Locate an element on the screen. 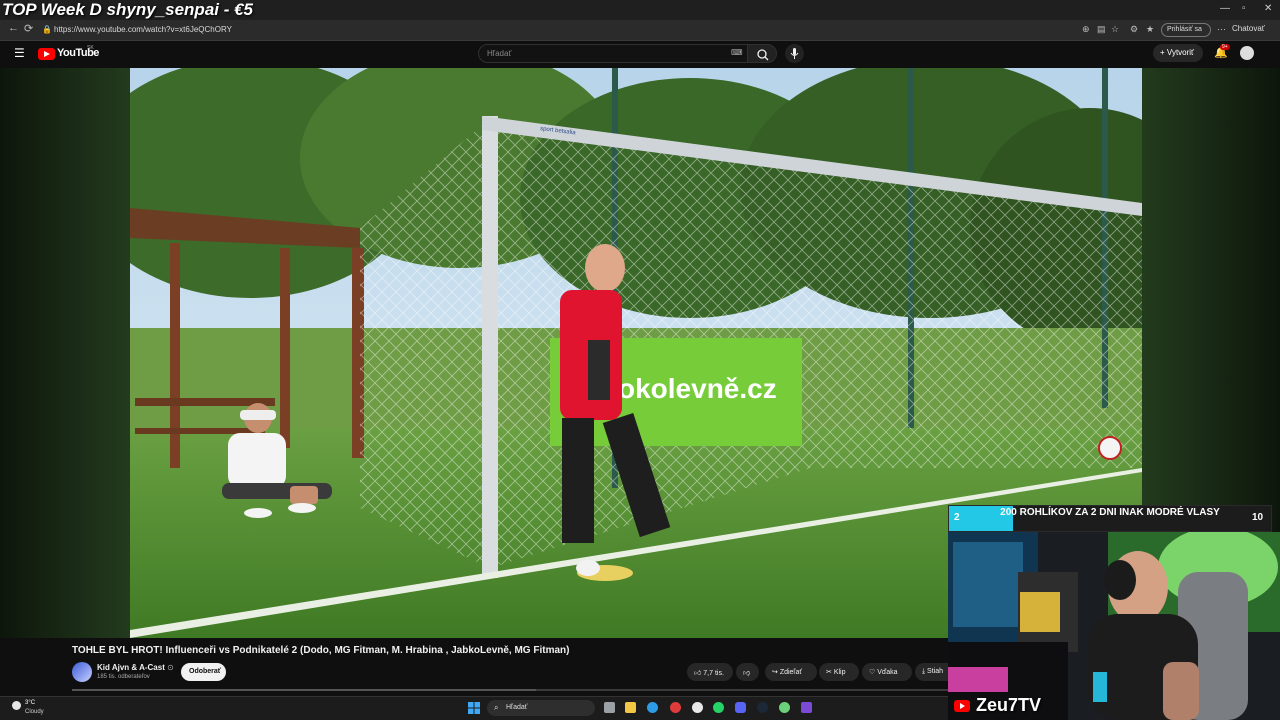  like-button: 👍︎ 7,7 tis. is located at coordinates (710, 672).